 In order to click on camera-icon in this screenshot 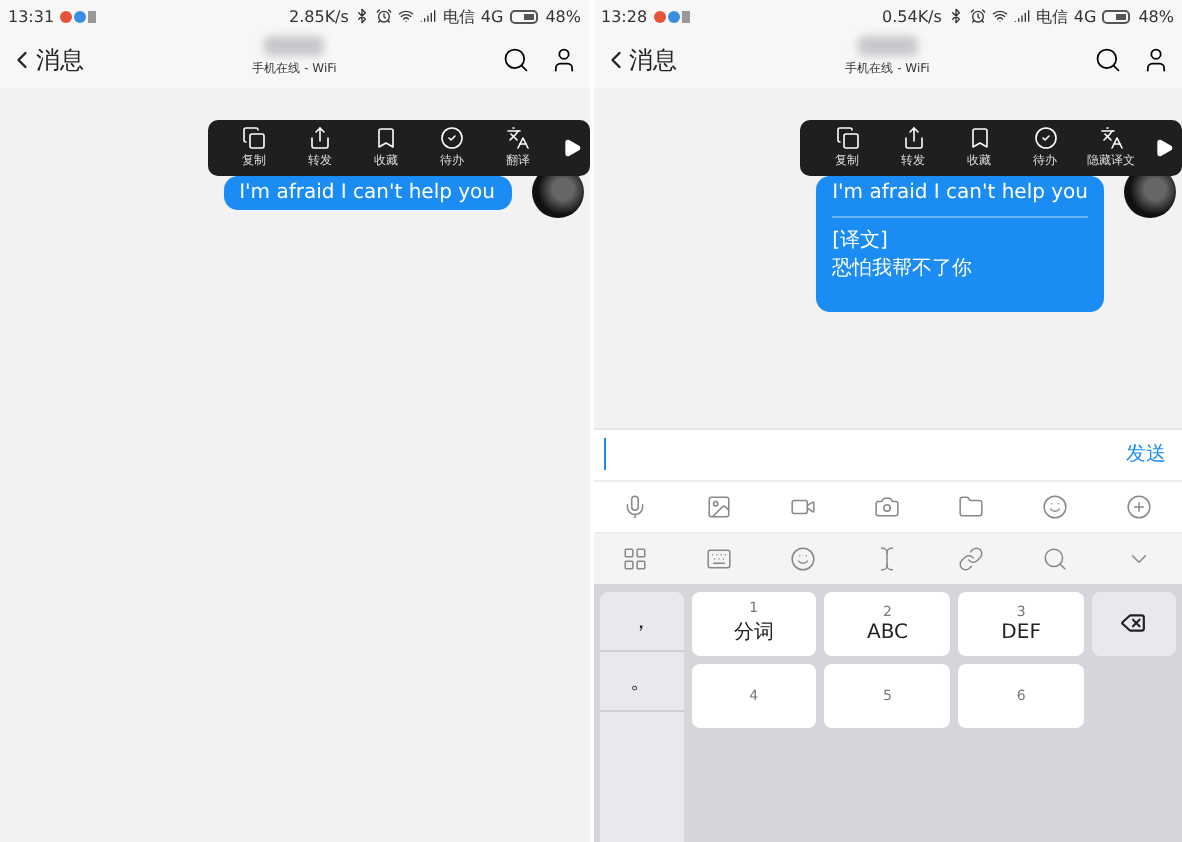, I will do `click(887, 506)`.